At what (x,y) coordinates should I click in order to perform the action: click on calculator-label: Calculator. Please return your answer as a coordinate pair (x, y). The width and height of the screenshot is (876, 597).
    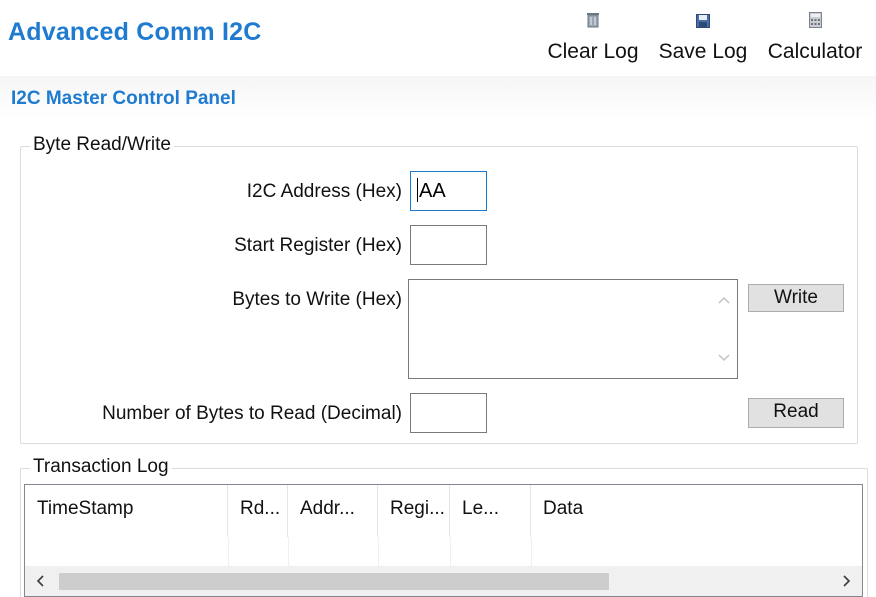
    Looking at the image, I should click on (815, 51).